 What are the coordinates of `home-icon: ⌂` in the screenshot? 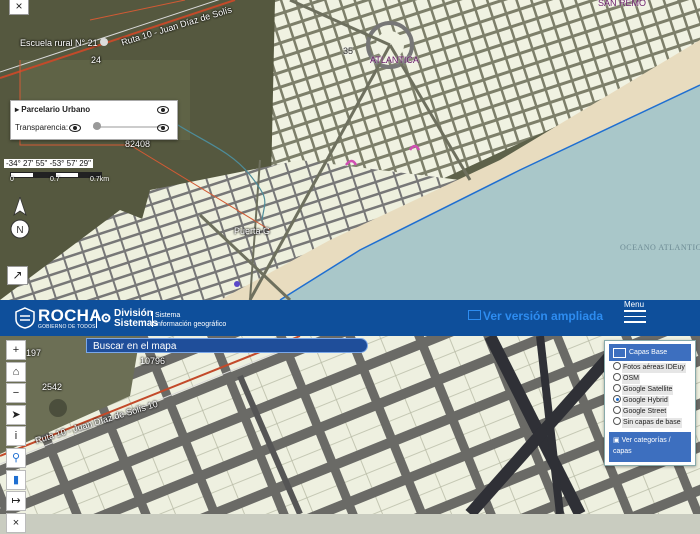 It's located at (16, 371).